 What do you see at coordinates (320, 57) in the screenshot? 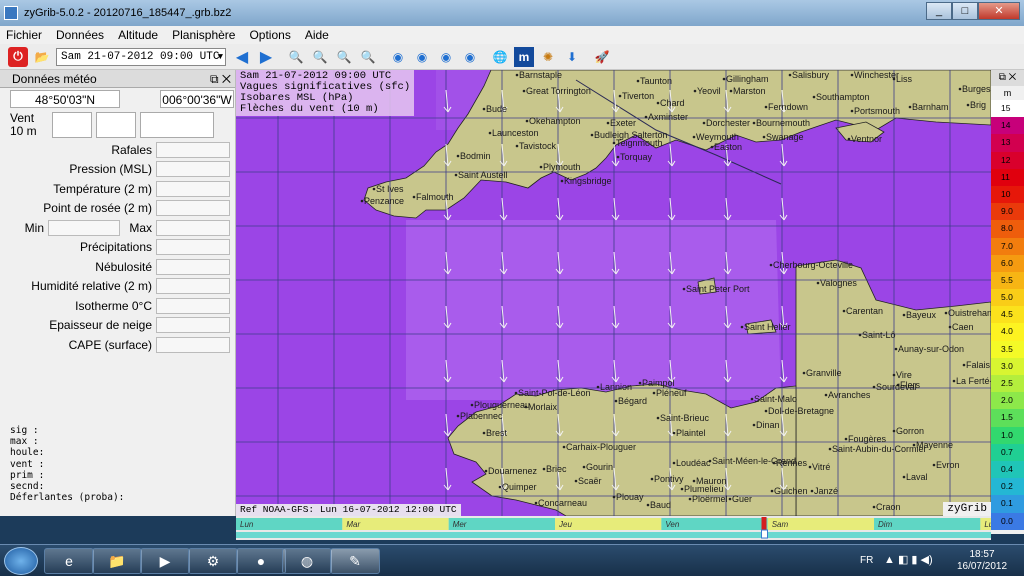
I see `zoom-out-icon: 🔍` at bounding box center [320, 57].